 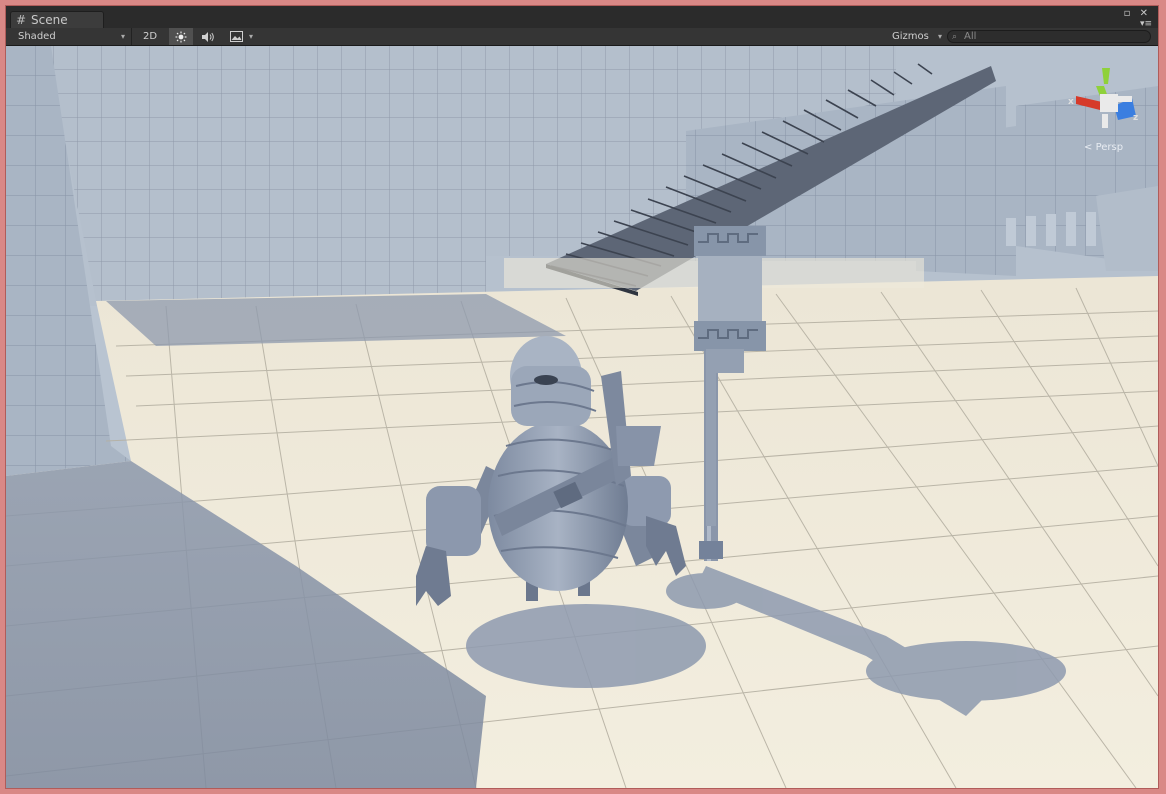 I want to click on scene-grid-icon: #, so click(x=21, y=20).